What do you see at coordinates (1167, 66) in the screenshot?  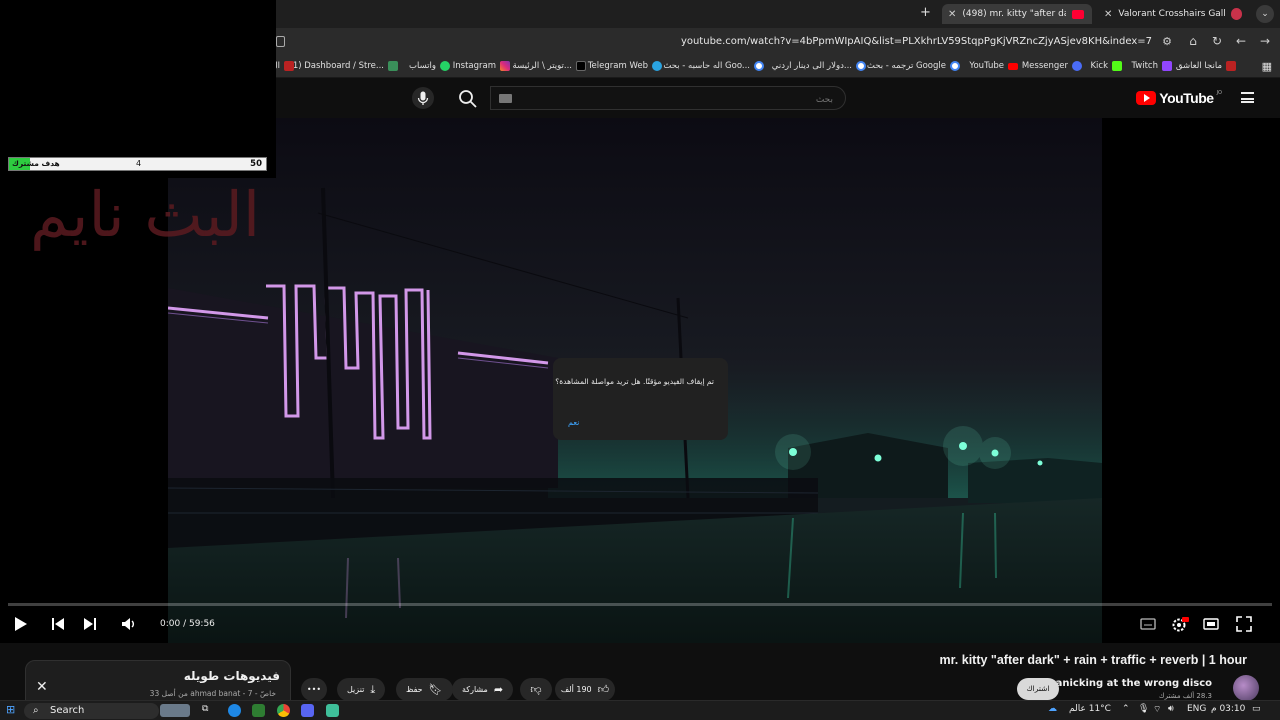 I see `twitch-icon` at bounding box center [1167, 66].